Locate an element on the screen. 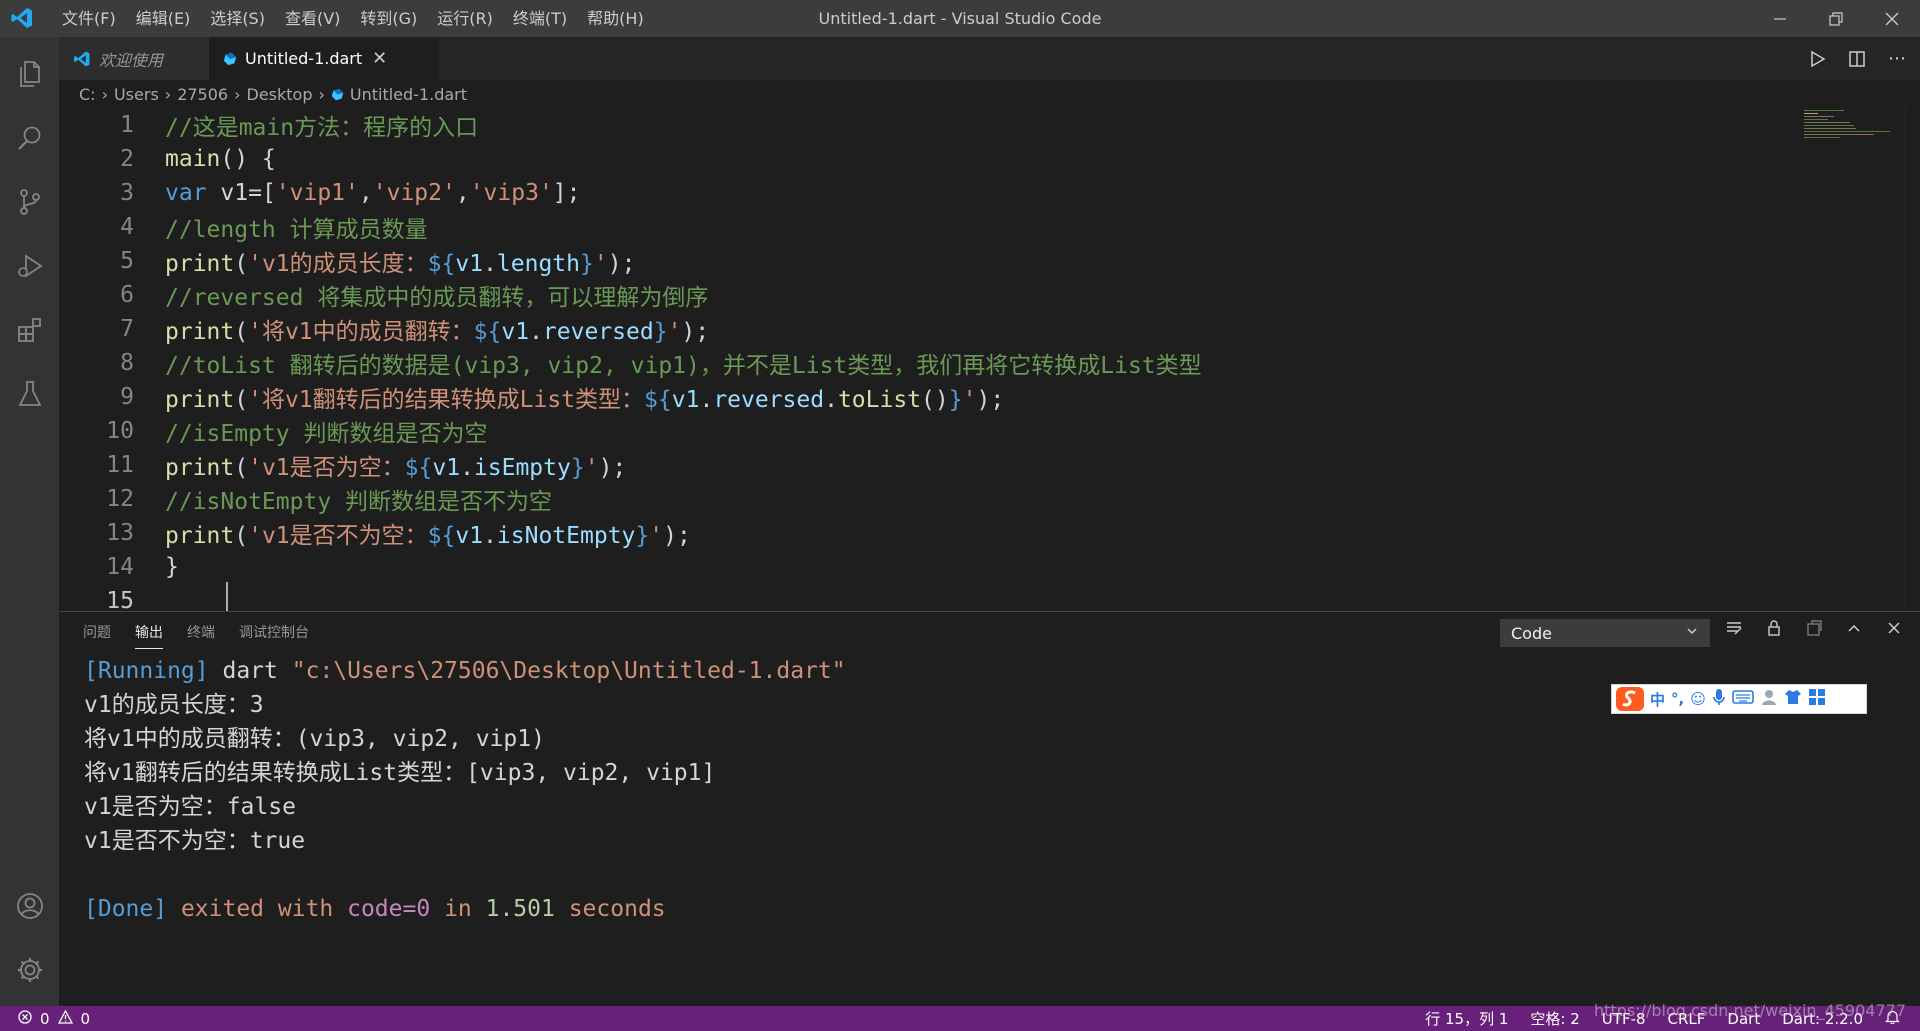 The width and height of the screenshot is (1920, 1031). output-line-blank is located at coordinates (465, 875).